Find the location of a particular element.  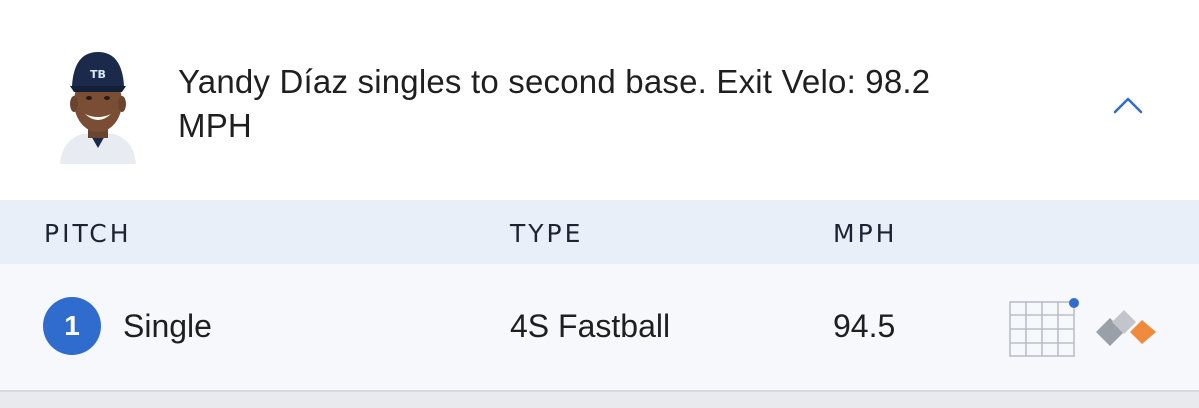

pitch-number-badge: 1 is located at coordinates (72, 326).